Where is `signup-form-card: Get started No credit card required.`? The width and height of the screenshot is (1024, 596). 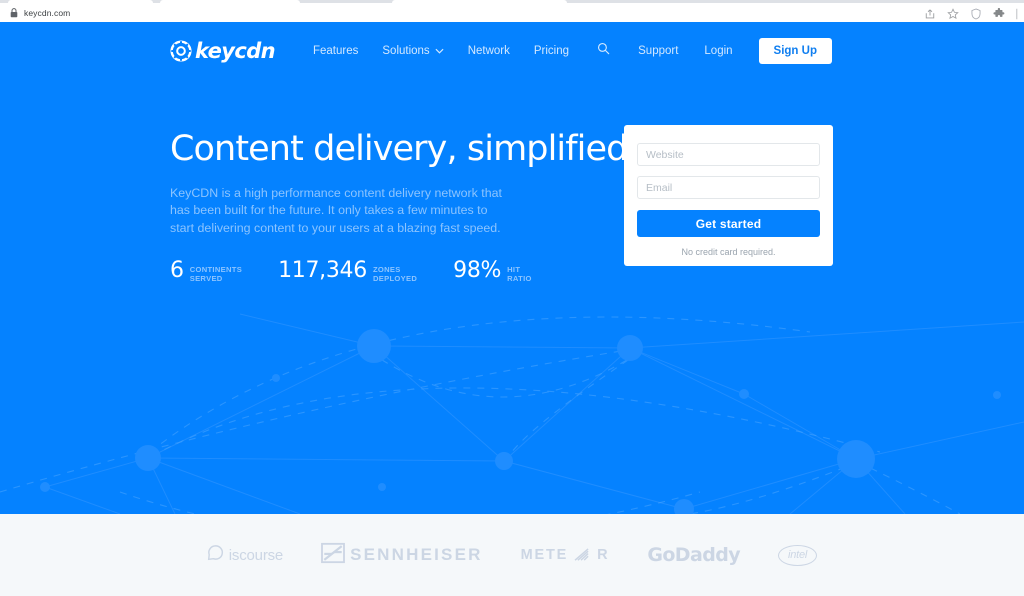 signup-form-card: Get started No credit card required. is located at coordinates (728, 195).